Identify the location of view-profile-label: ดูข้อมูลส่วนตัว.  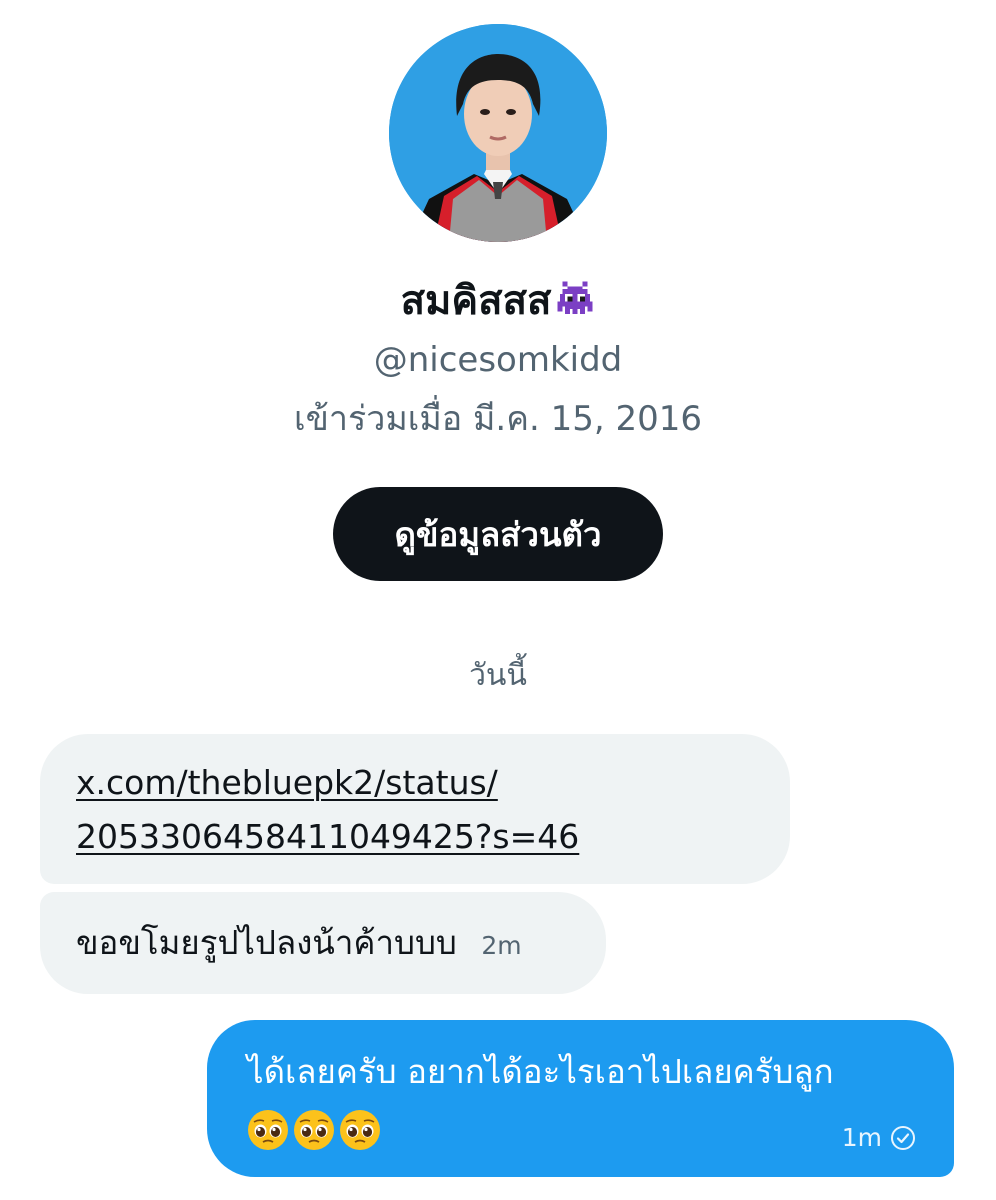
(498, 534).